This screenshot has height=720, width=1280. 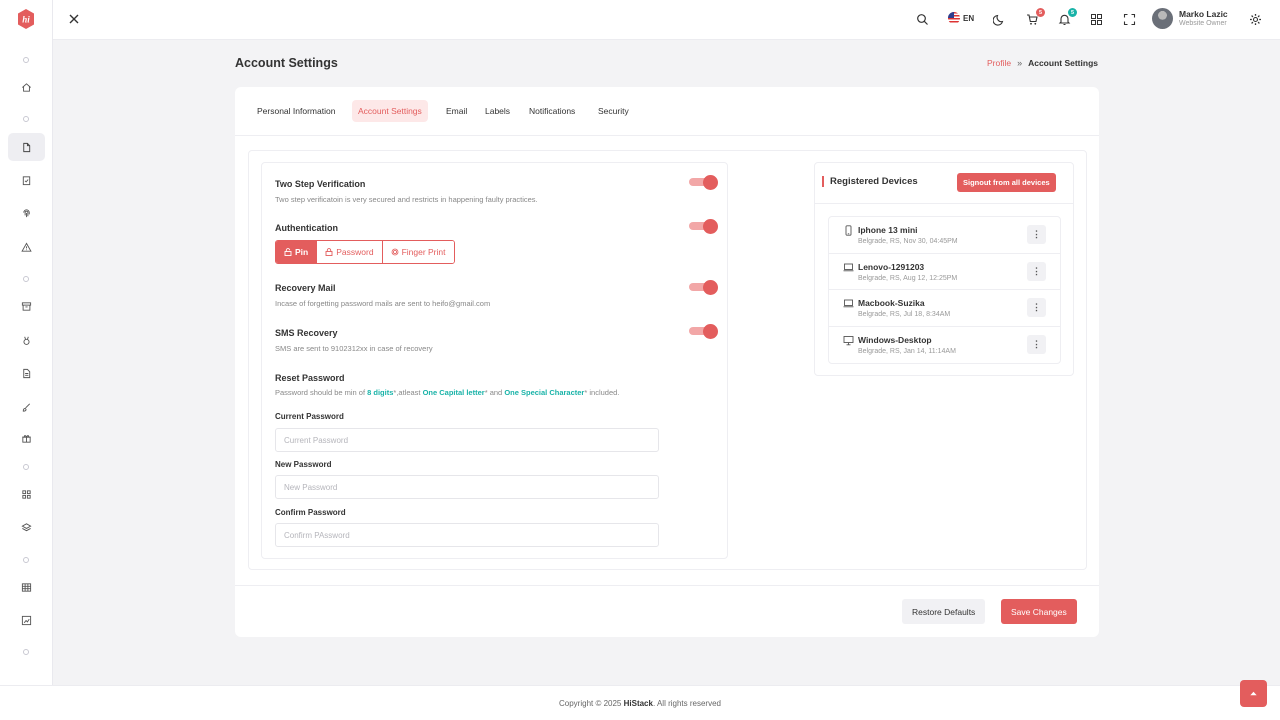 I want to click on brand-logo: hi, so click(x=26, y=19).